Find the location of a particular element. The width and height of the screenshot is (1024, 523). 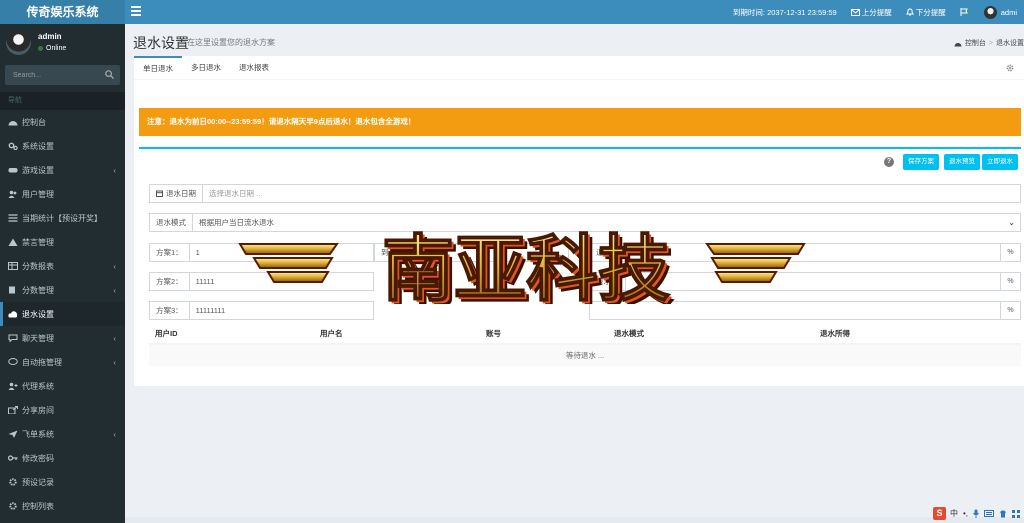

sidebar-item-12: 分享房间 is located at coordinates (62, 410).